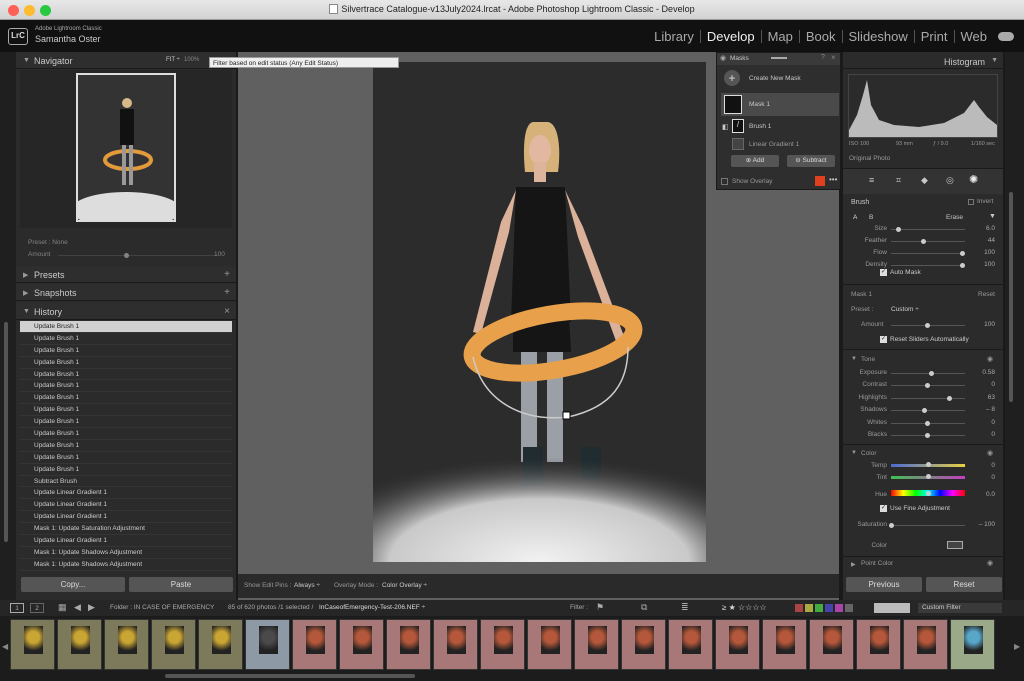  Describe the element at coordinates (891, 525) in the screenshot. I see `saturation-knob` at that location.